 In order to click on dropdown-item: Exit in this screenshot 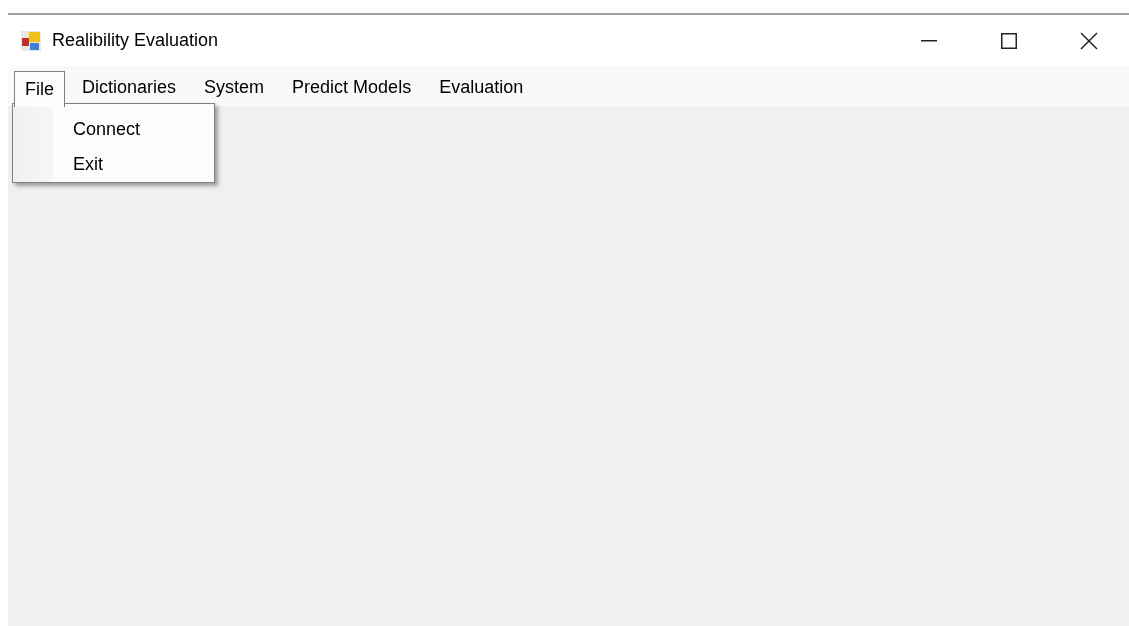, I will do `click(113, 164)`.